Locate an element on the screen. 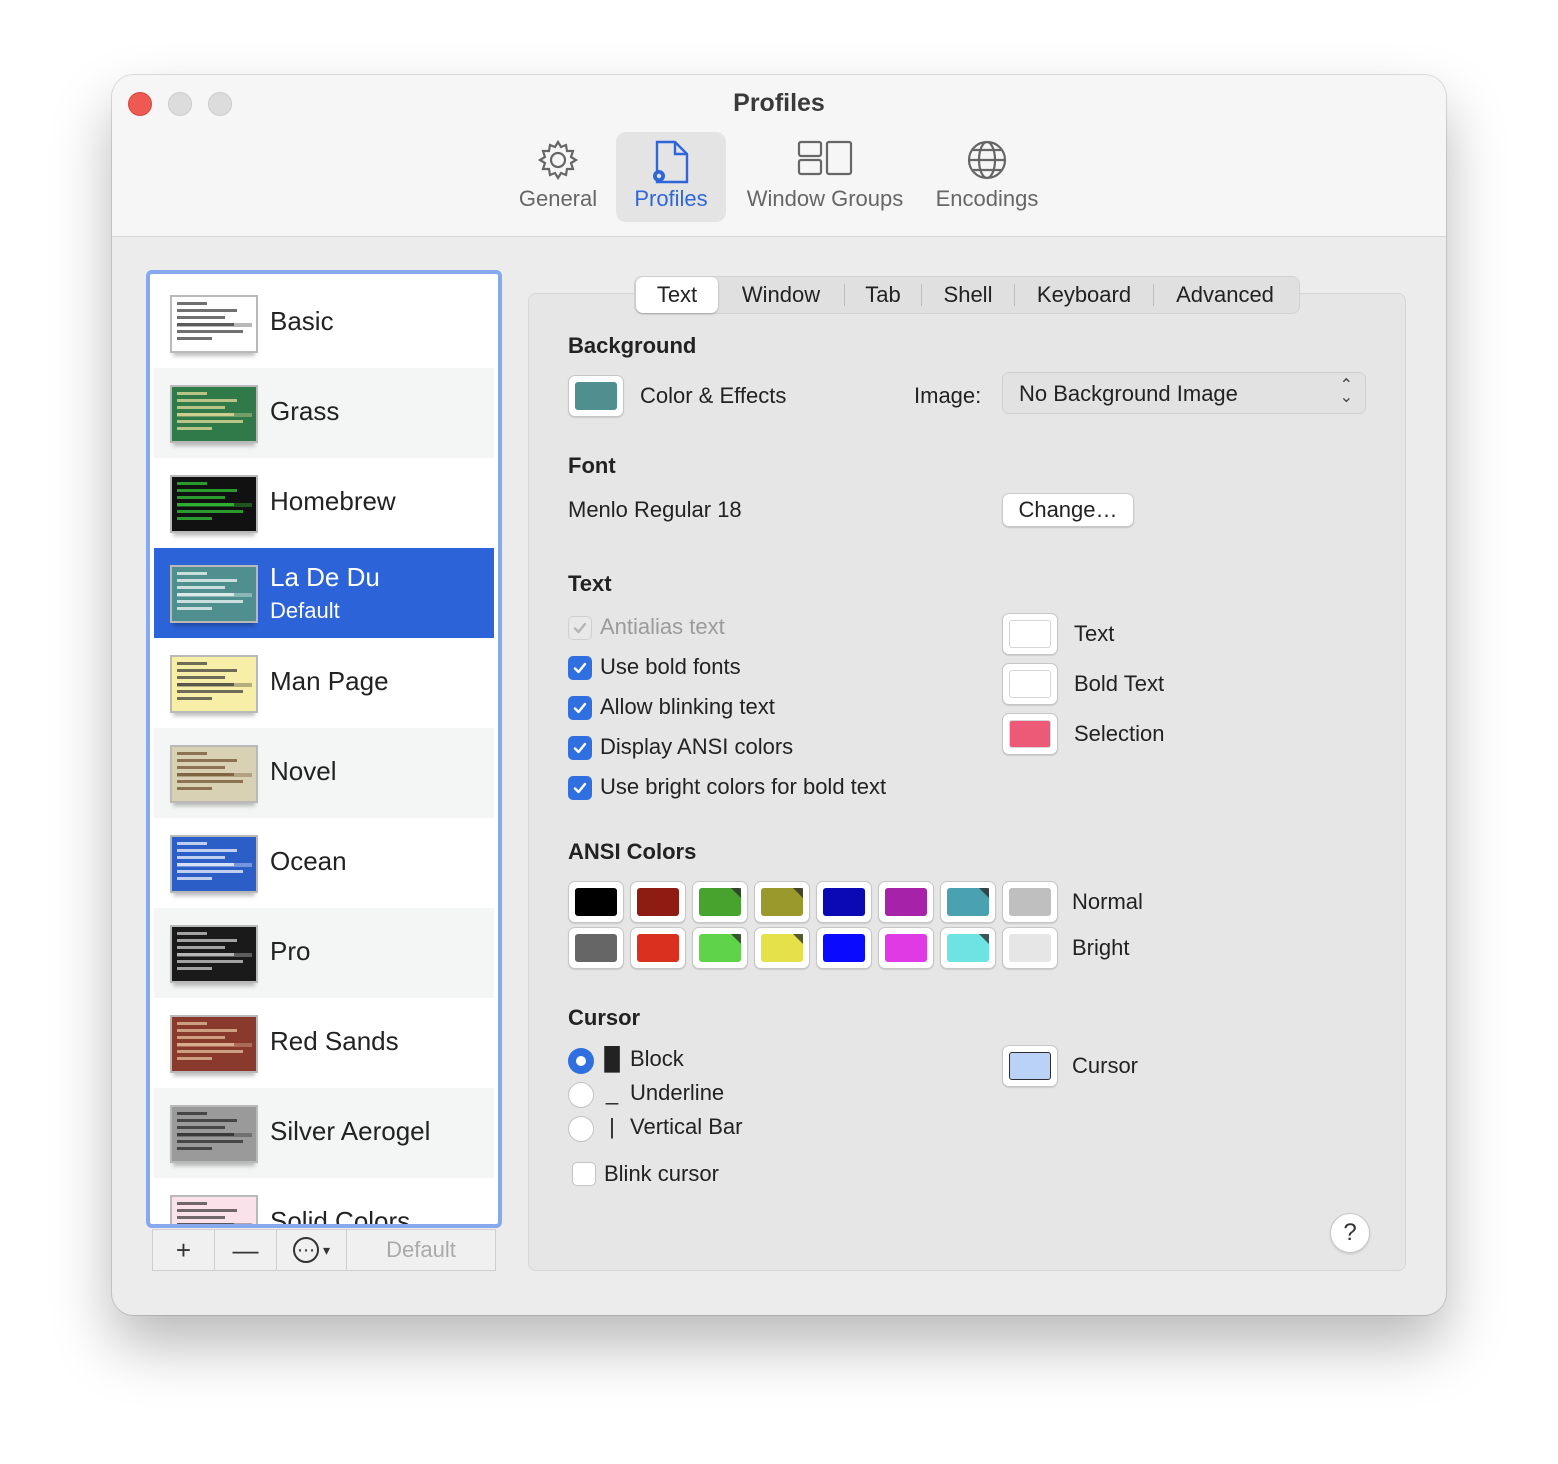  toolbar-window-groups: Window Groups is located at coordinates (825, 177).